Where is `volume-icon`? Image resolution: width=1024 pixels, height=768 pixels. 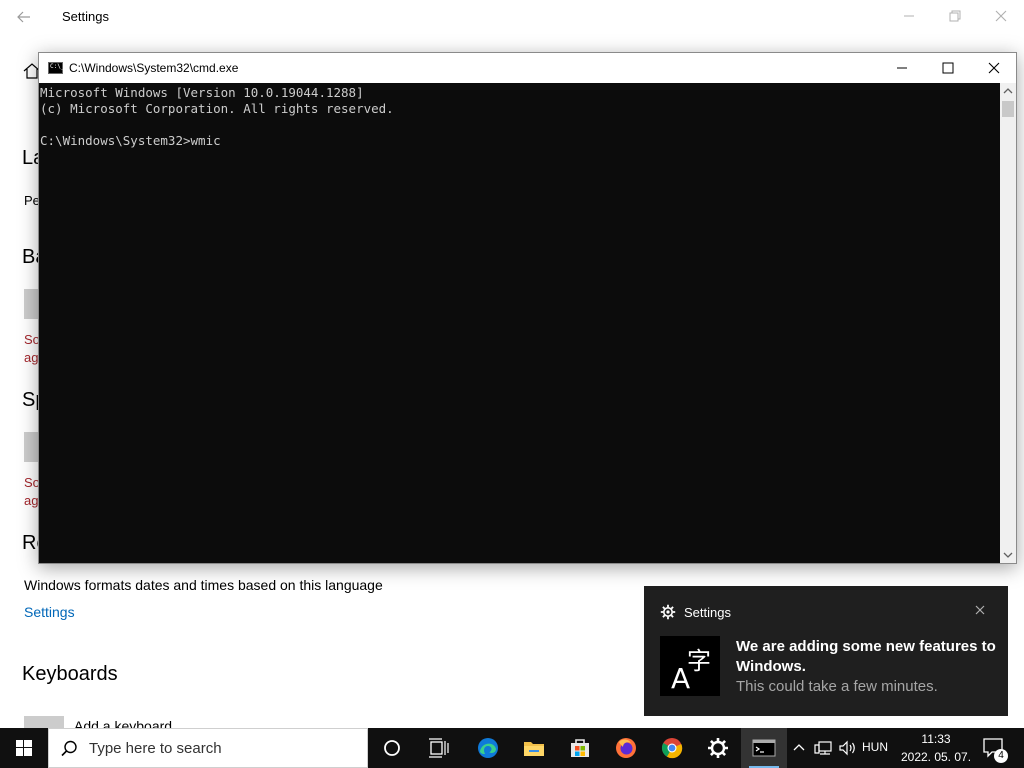 volume-icon is located at coordinates (848, 748).